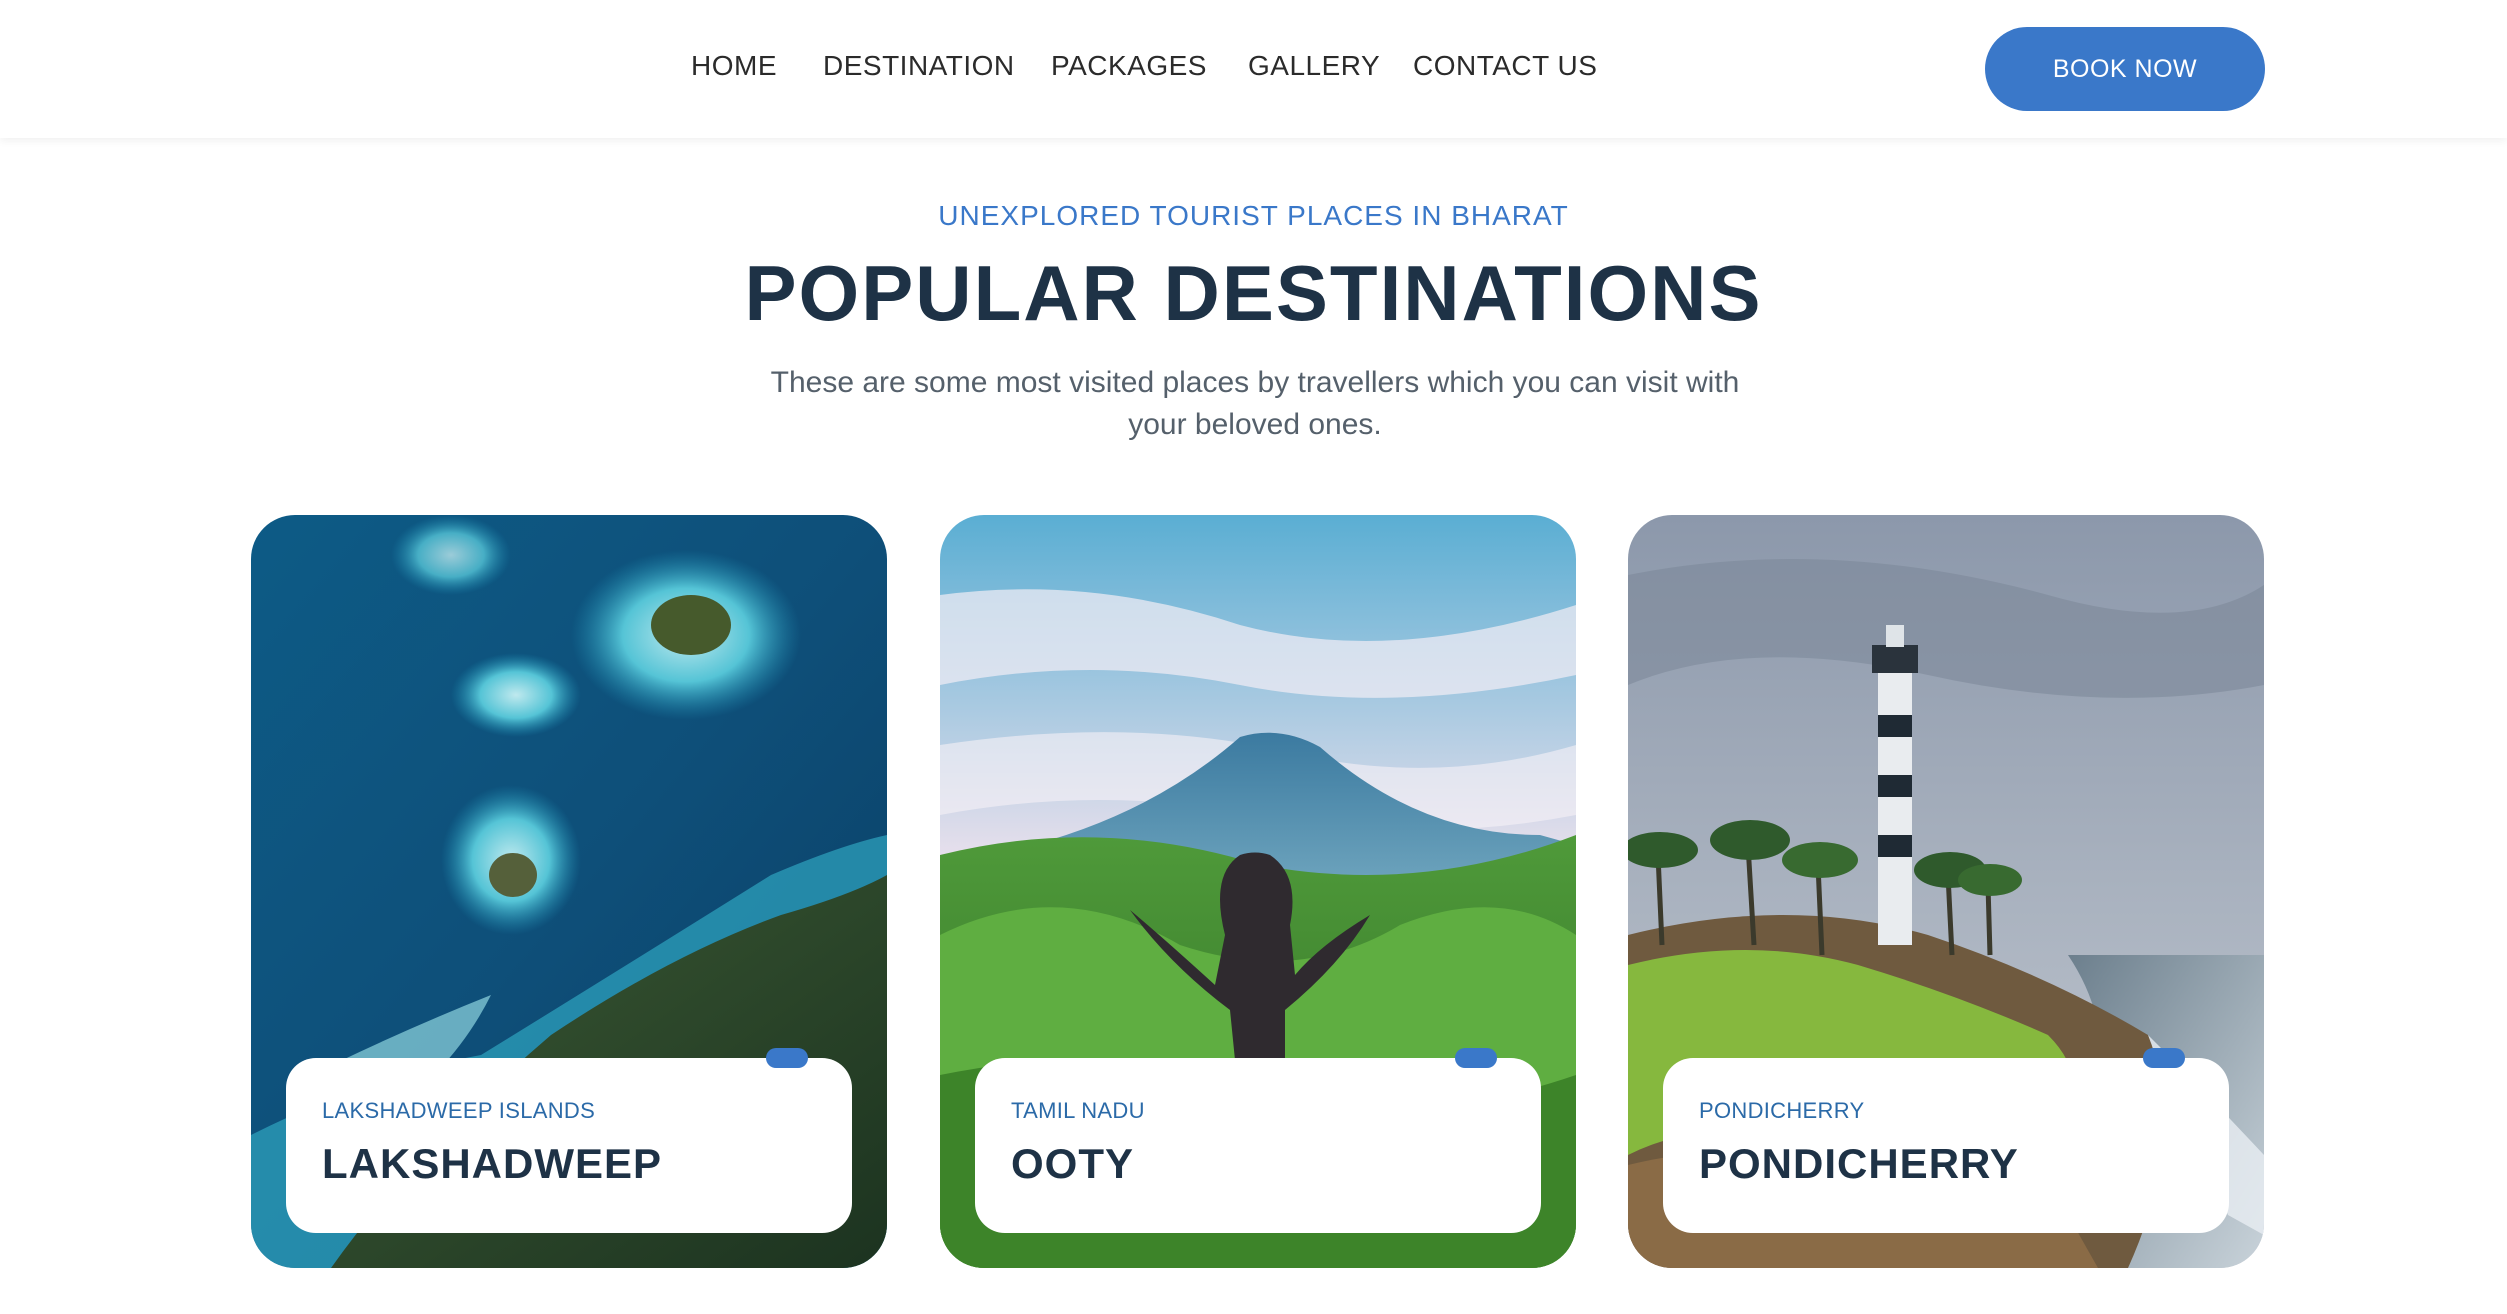 The width and height of the screenshot is (2507, 1314). I want to click on destination-info-panel: PONDICHERRY PONDICHERRY, so click(1946, 1140).